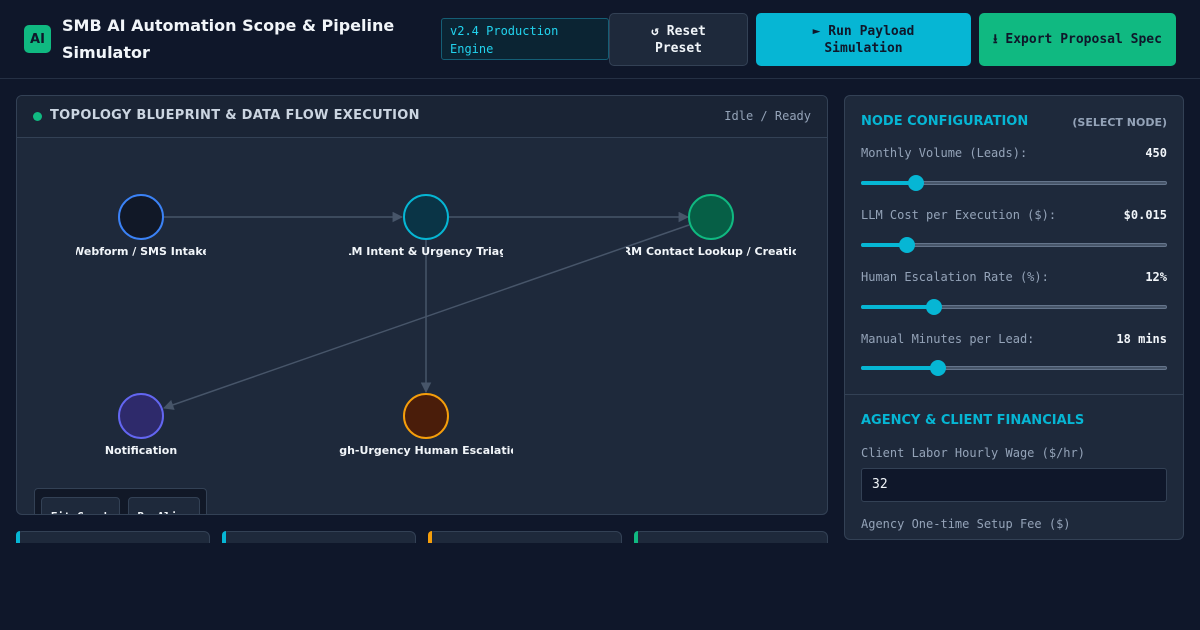 The width and height of the screenshot is (1200, 630). I want to click on node-label-escalation: High-Urgency Human Escalation, so click(426, 450).